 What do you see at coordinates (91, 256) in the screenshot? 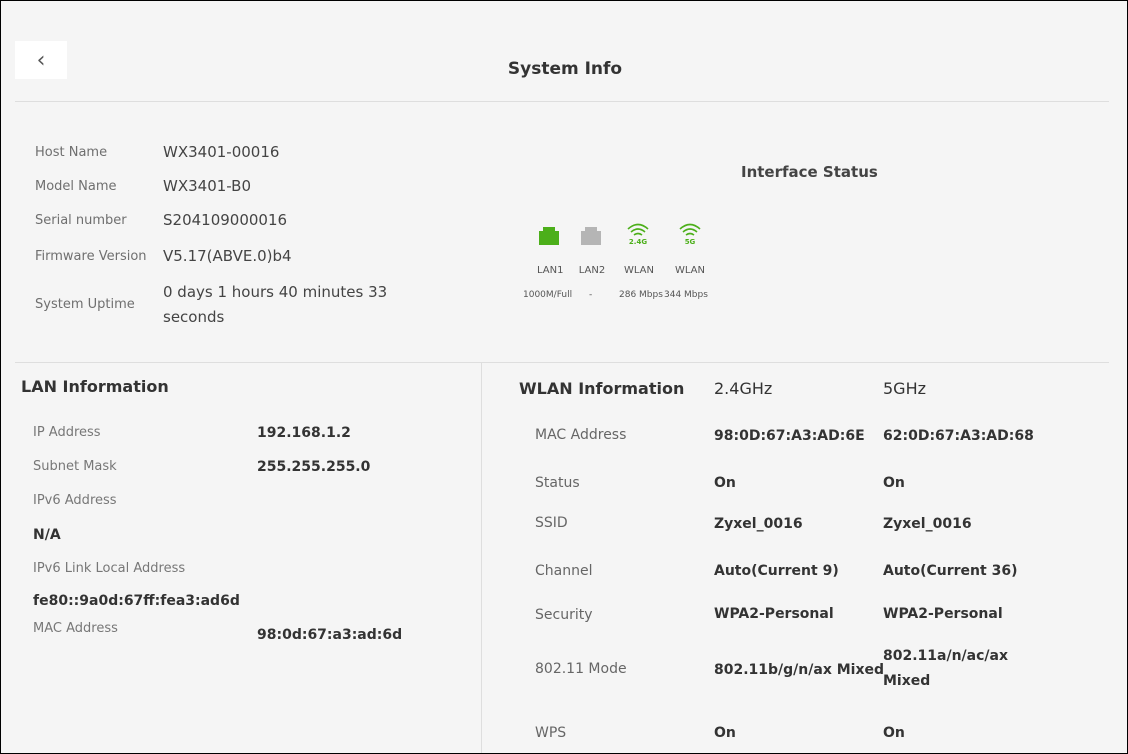
I see `firmware-version-label: Firmware Version` at bounding box center [91, 256].